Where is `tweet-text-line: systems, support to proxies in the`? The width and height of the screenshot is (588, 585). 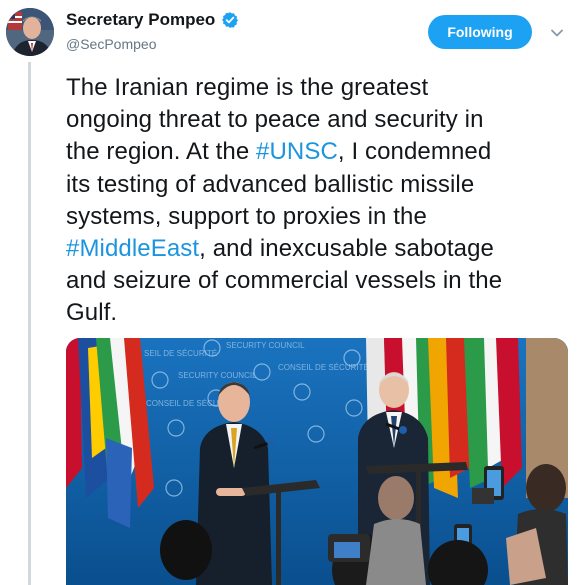 tweet-text-line: systems, support to proxies in the is located at coordinates (316, 217).